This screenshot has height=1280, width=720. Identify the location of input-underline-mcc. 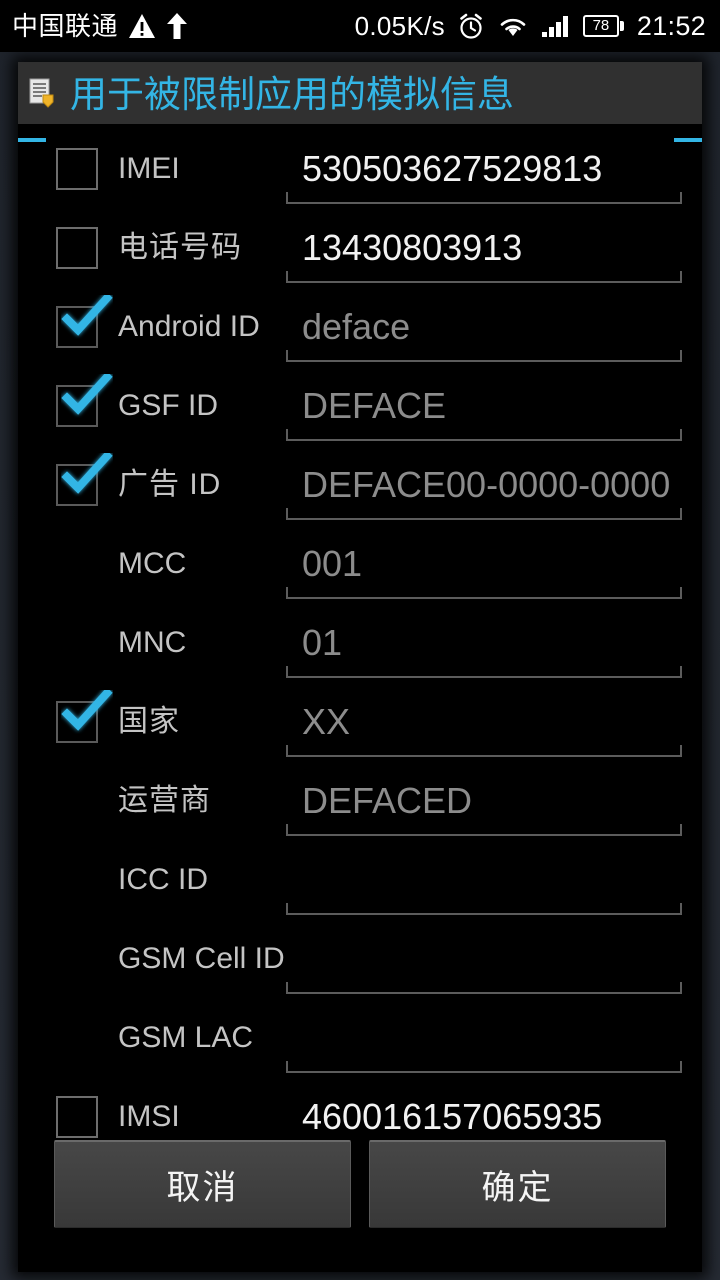
(484, 593).